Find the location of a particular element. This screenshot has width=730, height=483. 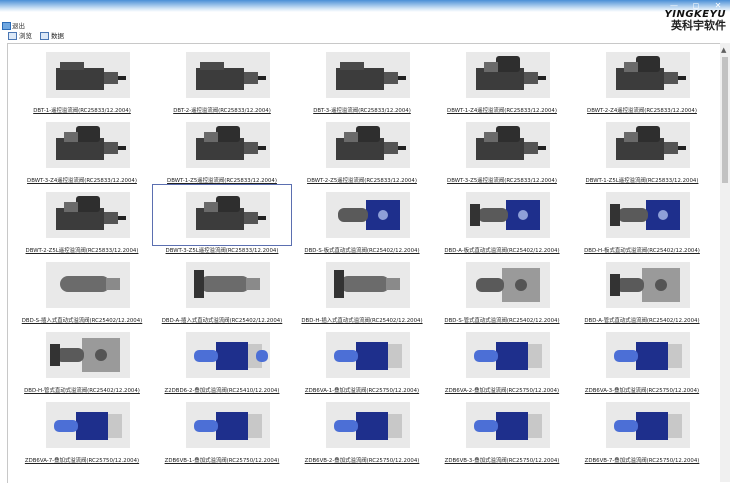

tab-browse-label: 浏览 is located at coordinates (25, 36).